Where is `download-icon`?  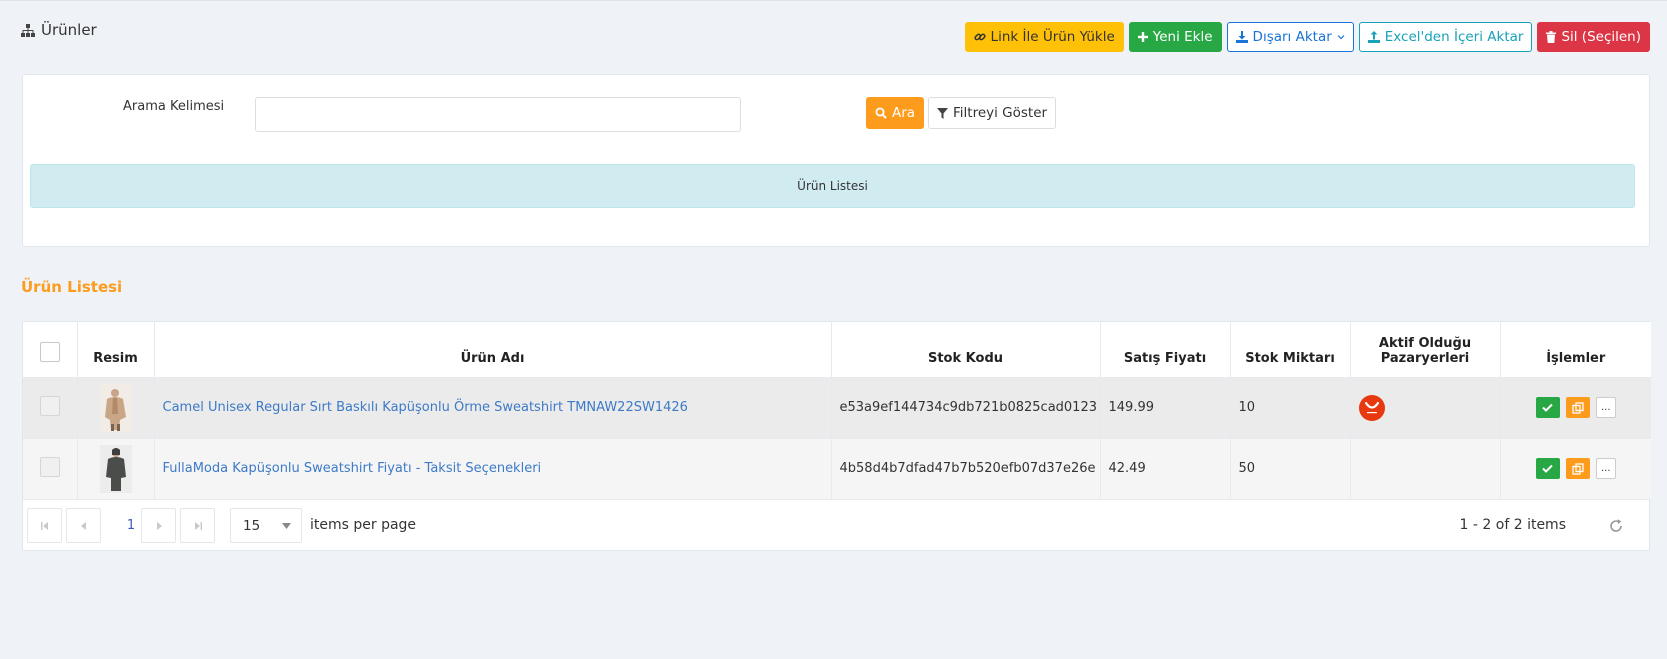 download-icon is located at coordinates (1241, 37).